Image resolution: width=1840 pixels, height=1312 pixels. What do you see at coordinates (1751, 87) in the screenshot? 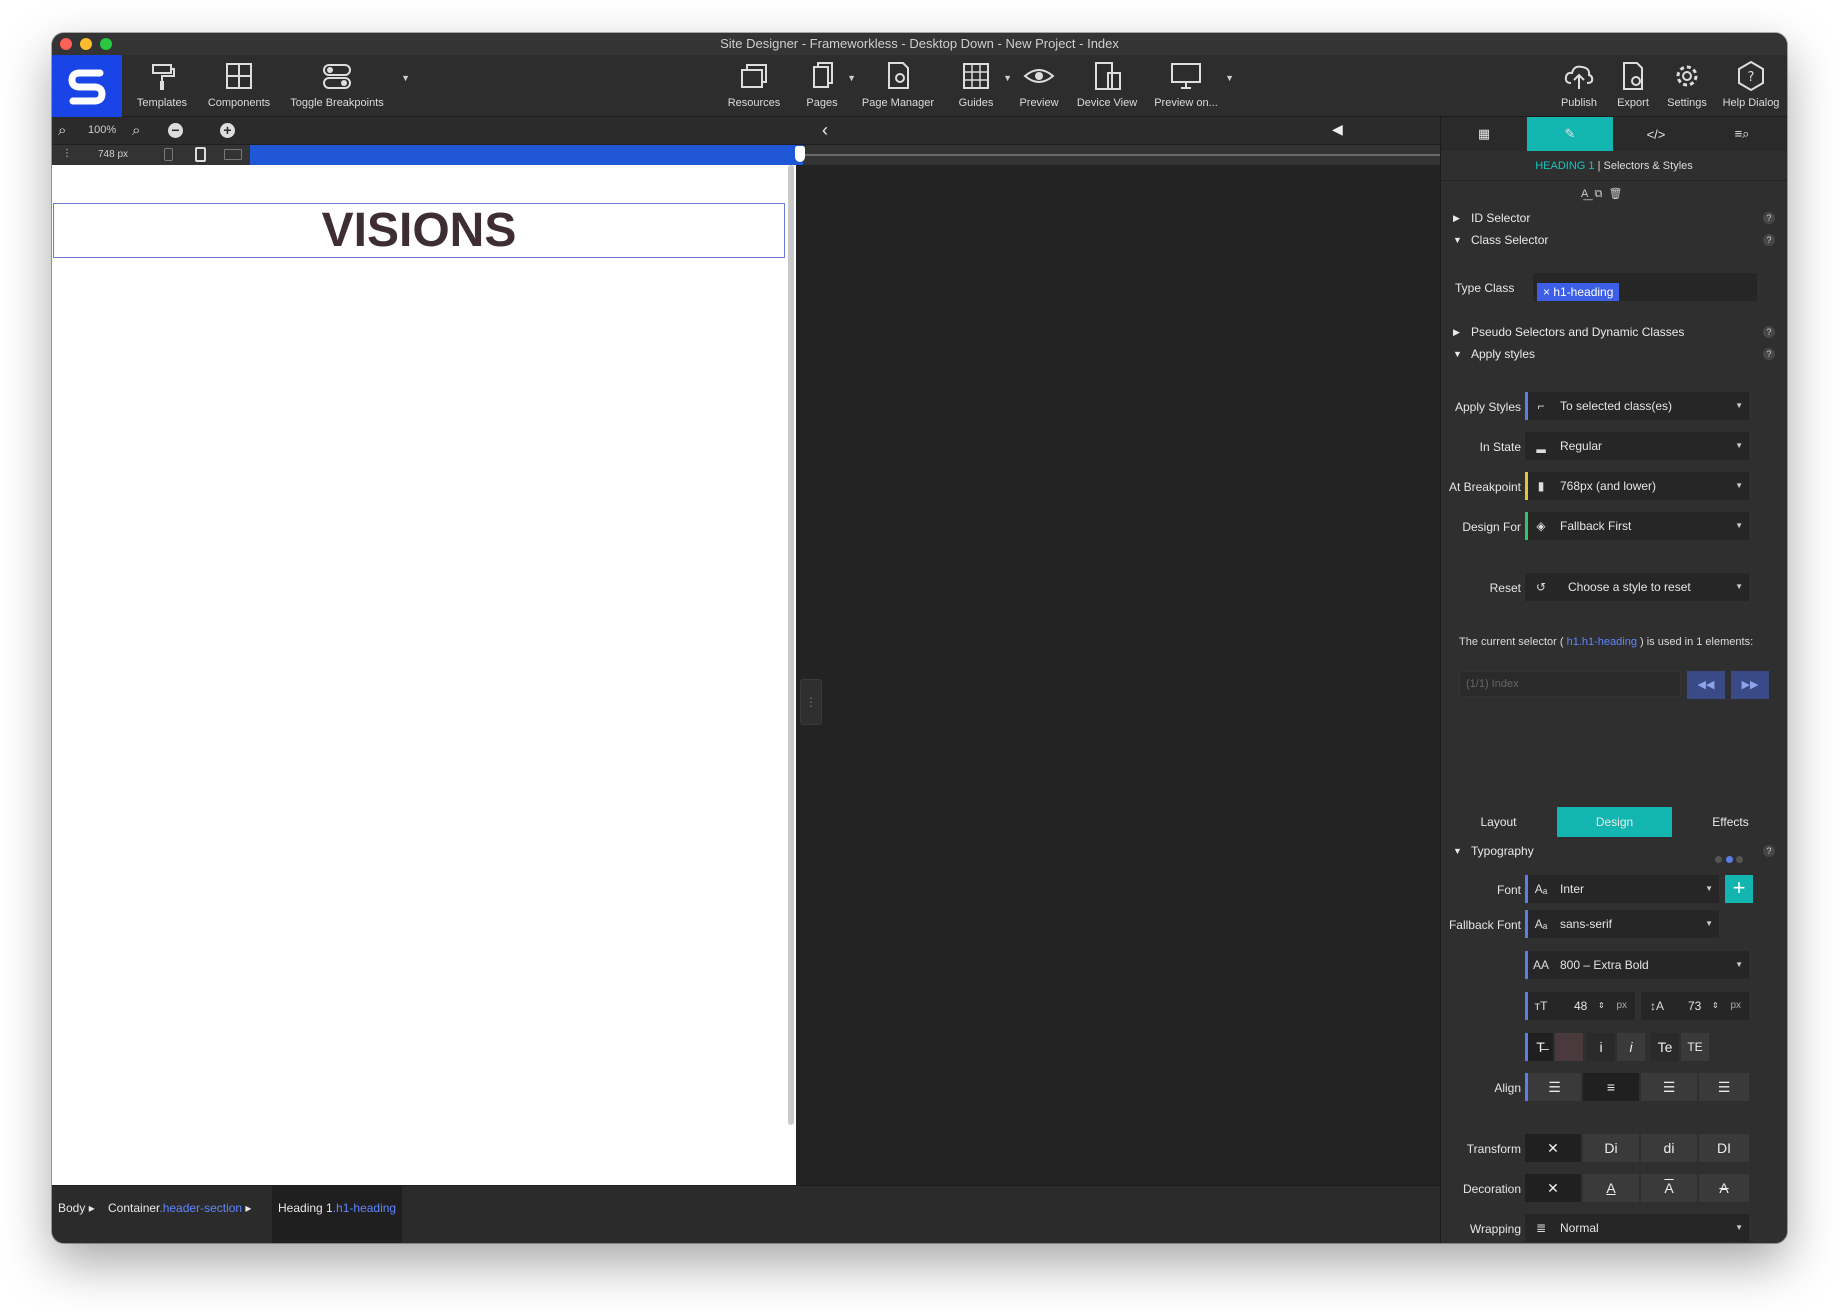
I see `help-dialog-button: ? Help Dialog` at bounding box center [1751, 87].